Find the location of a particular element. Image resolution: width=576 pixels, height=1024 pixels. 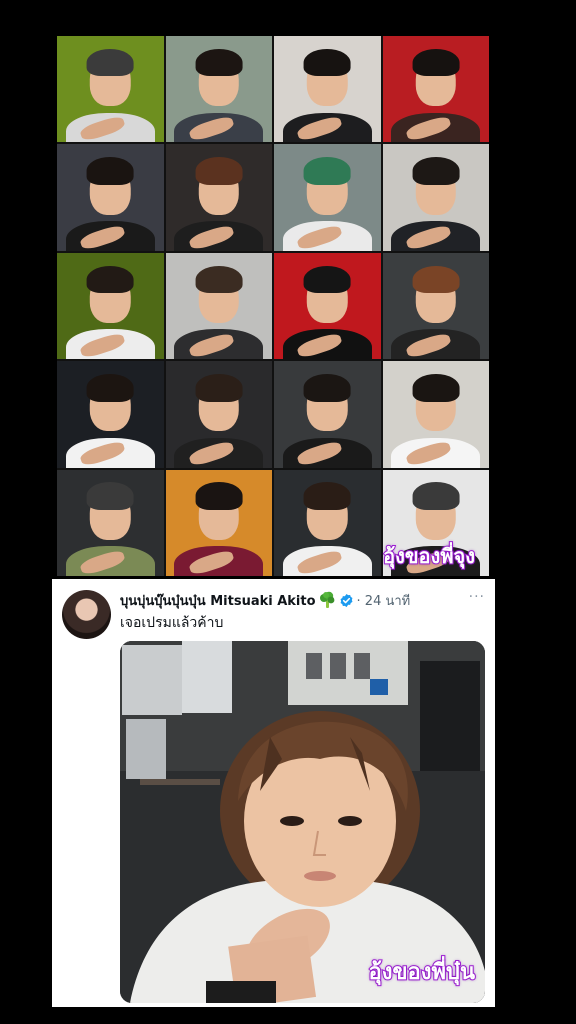

broccoli-icon is located at coordinates (327, 600).